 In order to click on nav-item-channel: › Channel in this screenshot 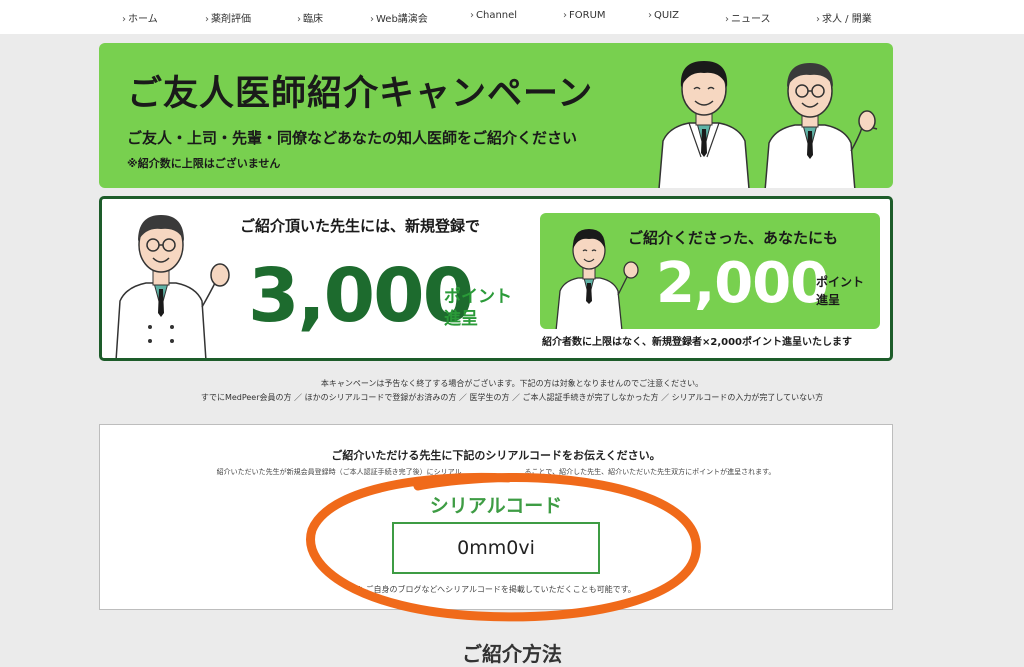, I will do `click(493, 15)`.